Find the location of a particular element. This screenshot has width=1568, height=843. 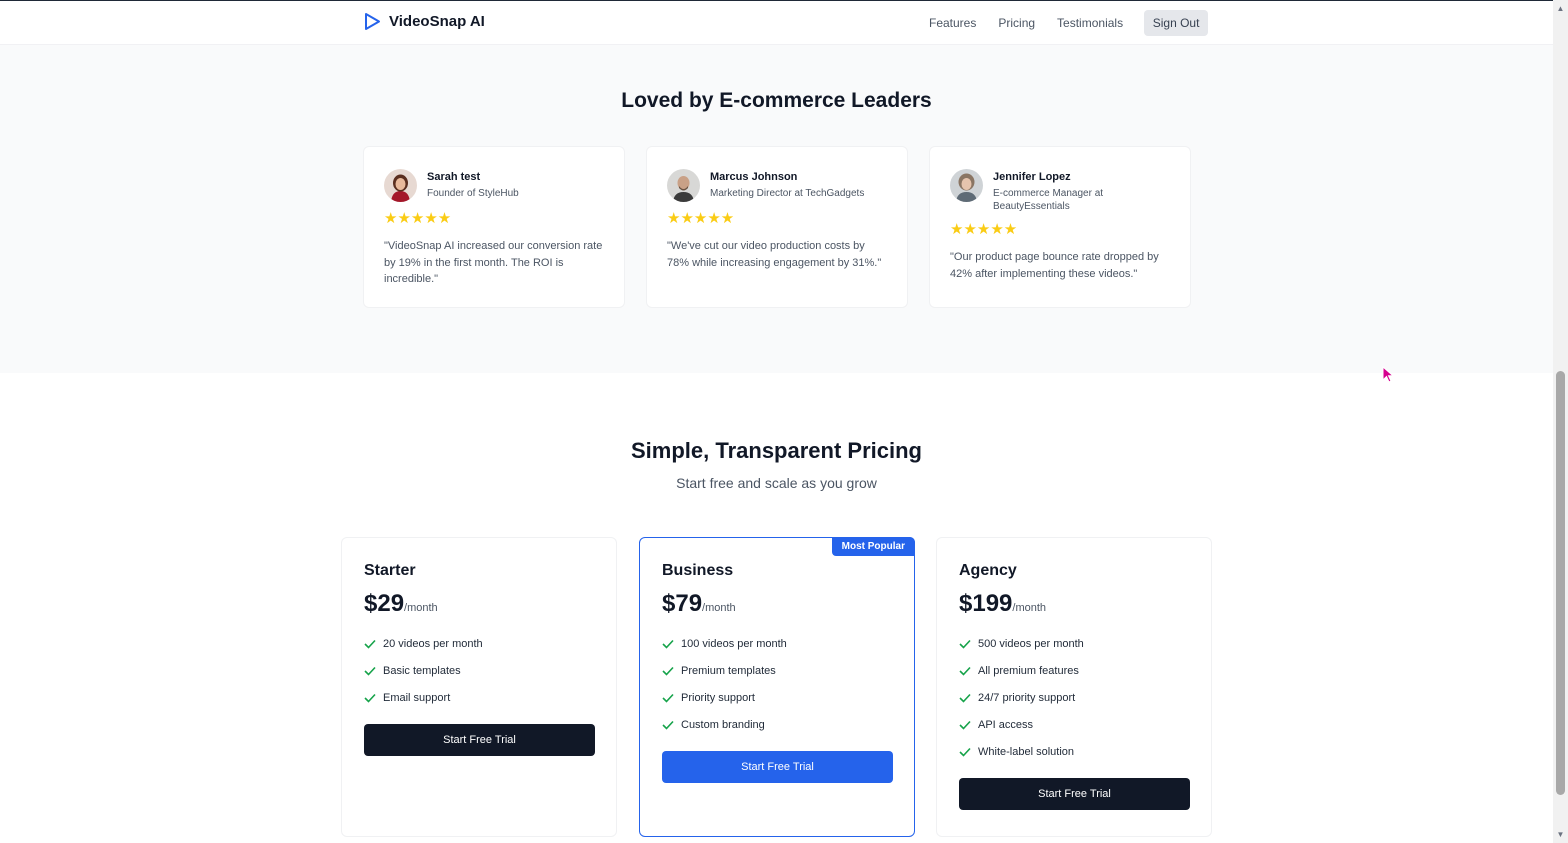

plan-name: Starter is located at coordinates (390, 570).